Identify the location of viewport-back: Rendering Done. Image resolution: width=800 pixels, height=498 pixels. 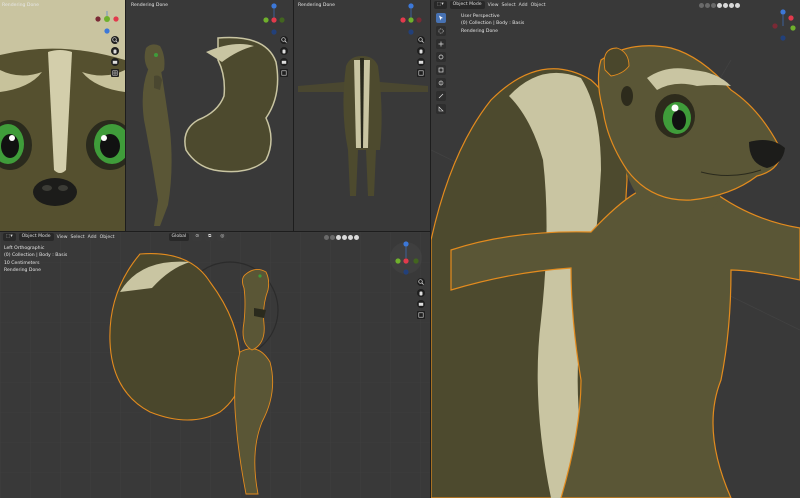
(362, 115).